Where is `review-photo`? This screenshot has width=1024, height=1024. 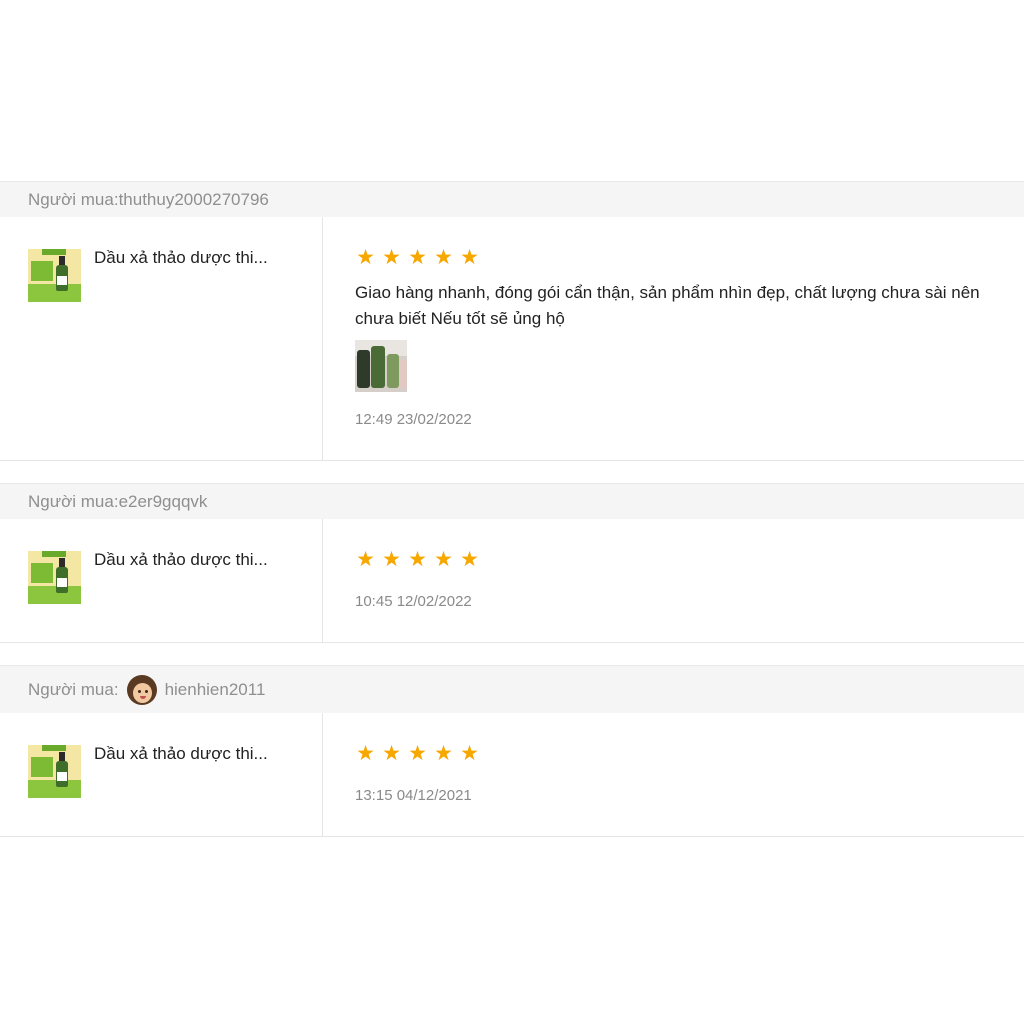 review-photo is located at coordinates (381, 366).